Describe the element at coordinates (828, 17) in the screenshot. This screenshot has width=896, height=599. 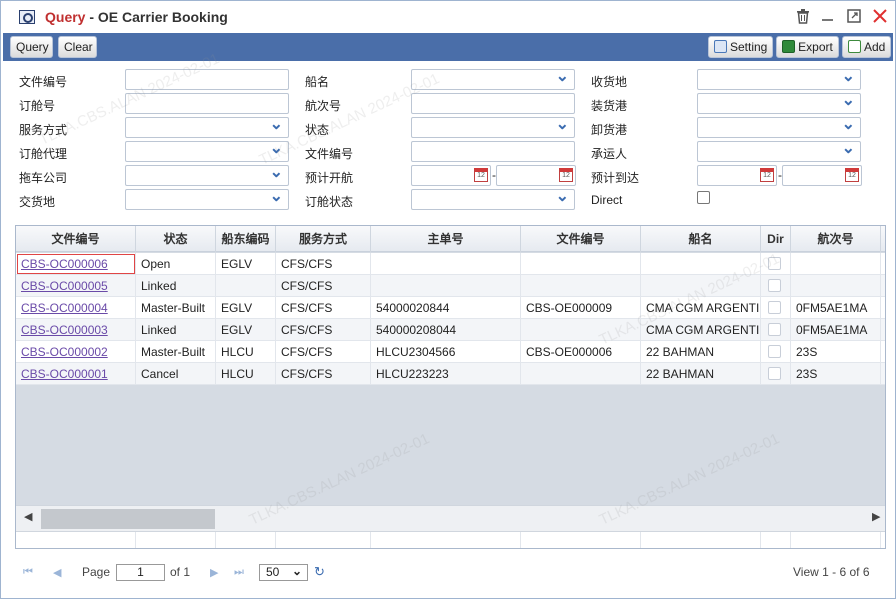
I see `minimize-icon` at that location.